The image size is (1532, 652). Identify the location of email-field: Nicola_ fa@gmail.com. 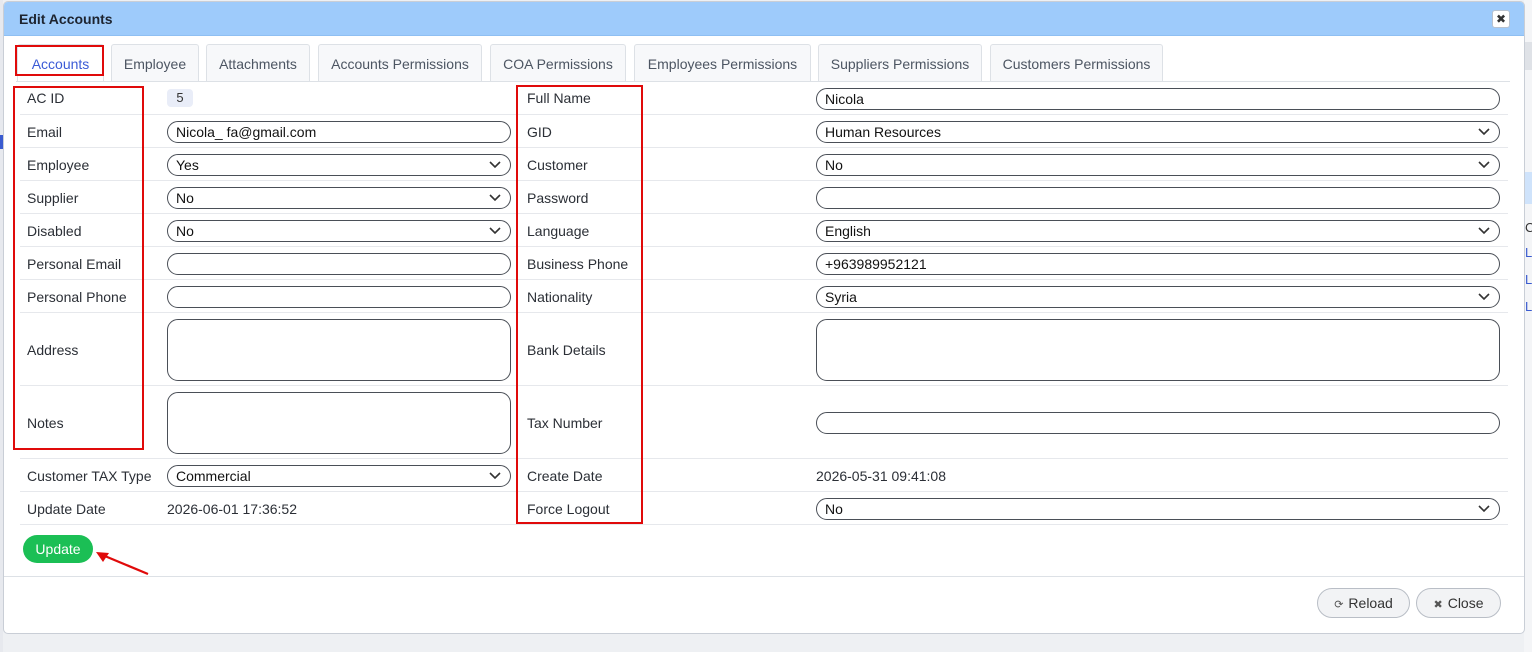
(339, 132).